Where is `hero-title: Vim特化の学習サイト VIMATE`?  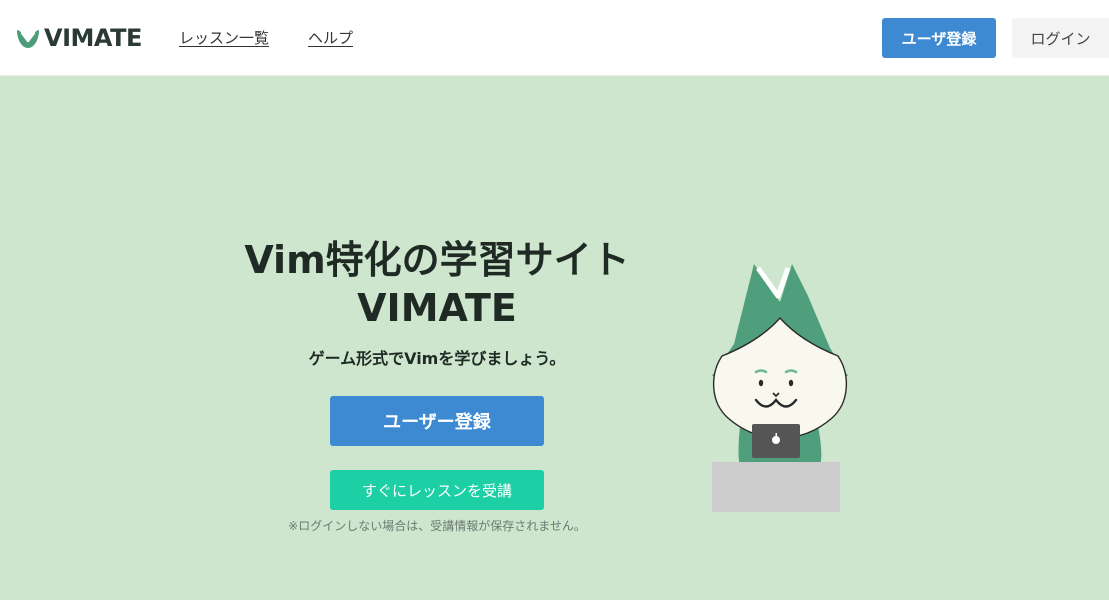
hero-title: Vim特化の学習サイト VIMATE is located at coordinates (437, 284).